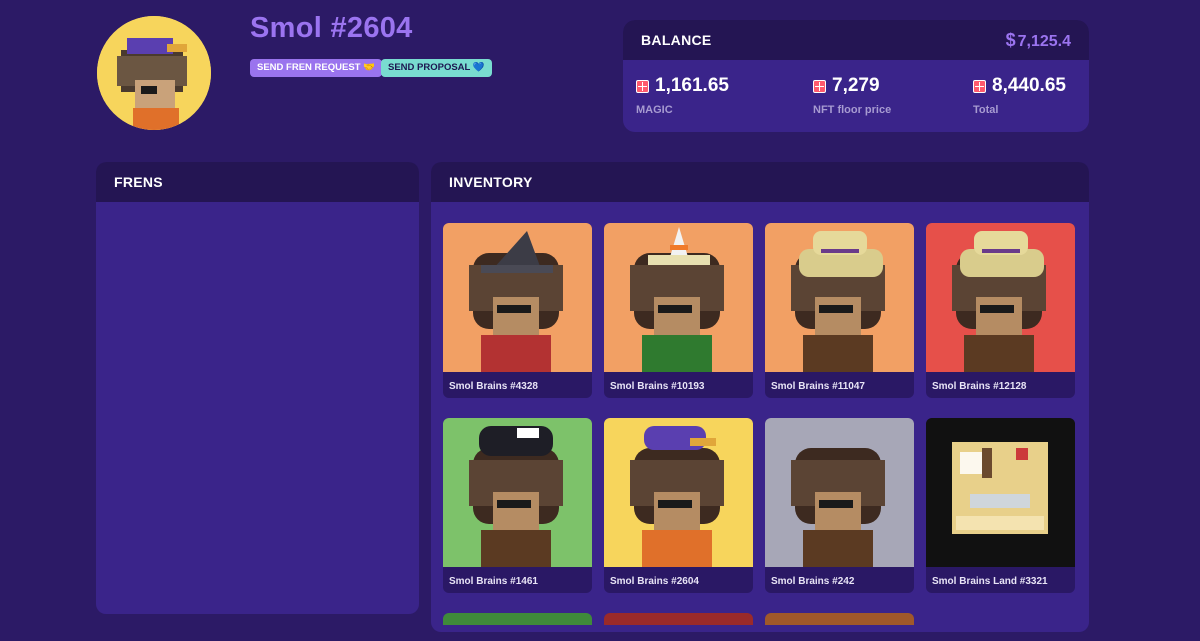 The image size is (1200, 641). Describe the element at coordinates (813, 581) in the screenshot. I see `inventory-card-label: Smol Brains #242` at that location.